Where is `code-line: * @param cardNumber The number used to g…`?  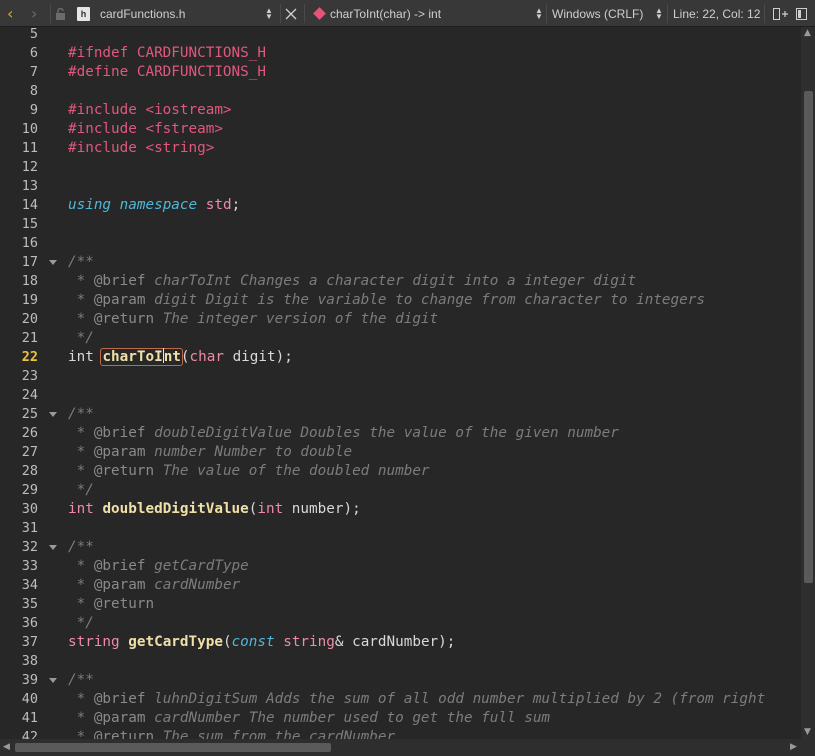
code-line: * @param cardNumber The number used to g… is located at coordinates (309, 718).